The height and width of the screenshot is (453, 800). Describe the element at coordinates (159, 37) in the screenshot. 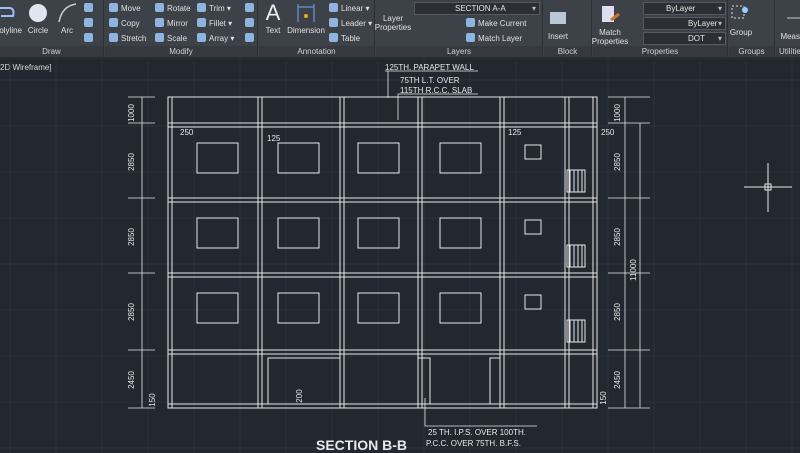

I see `scale-icon` at that location.